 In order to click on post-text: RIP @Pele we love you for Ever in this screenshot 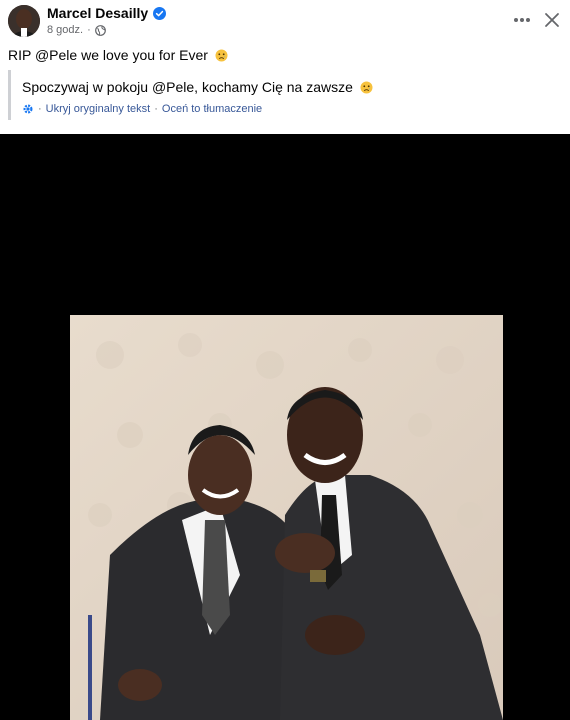, I will do `click(118, 55)`.